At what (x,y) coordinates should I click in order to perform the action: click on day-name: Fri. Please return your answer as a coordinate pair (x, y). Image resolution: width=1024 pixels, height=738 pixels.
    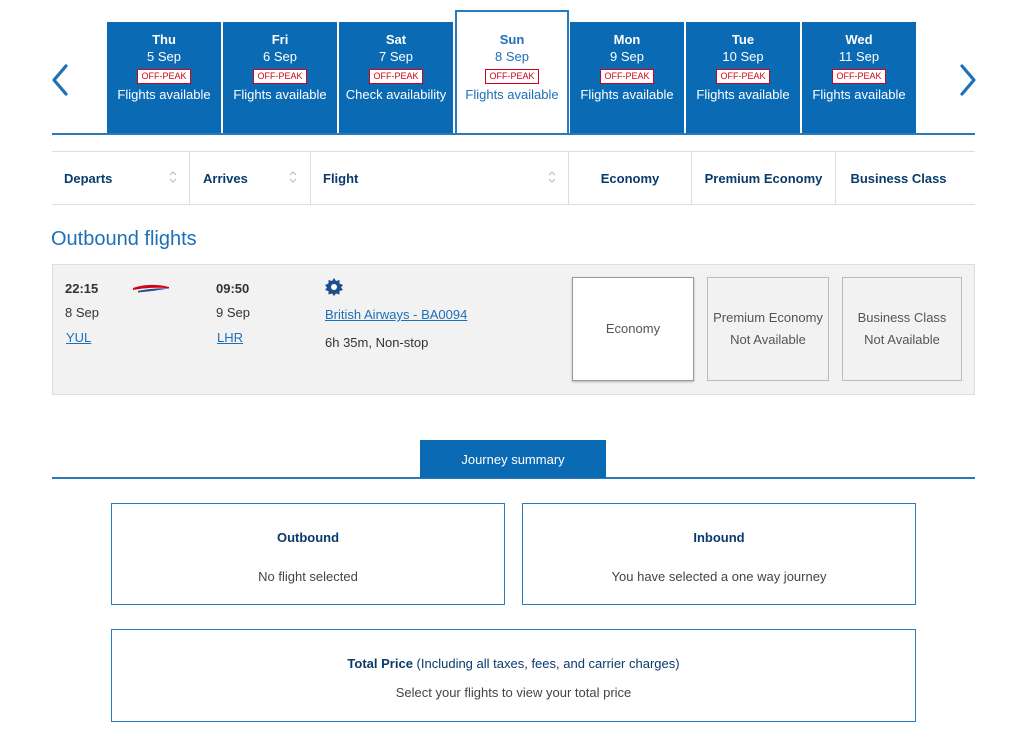
    Looking at the image, I should click on (280, 39).